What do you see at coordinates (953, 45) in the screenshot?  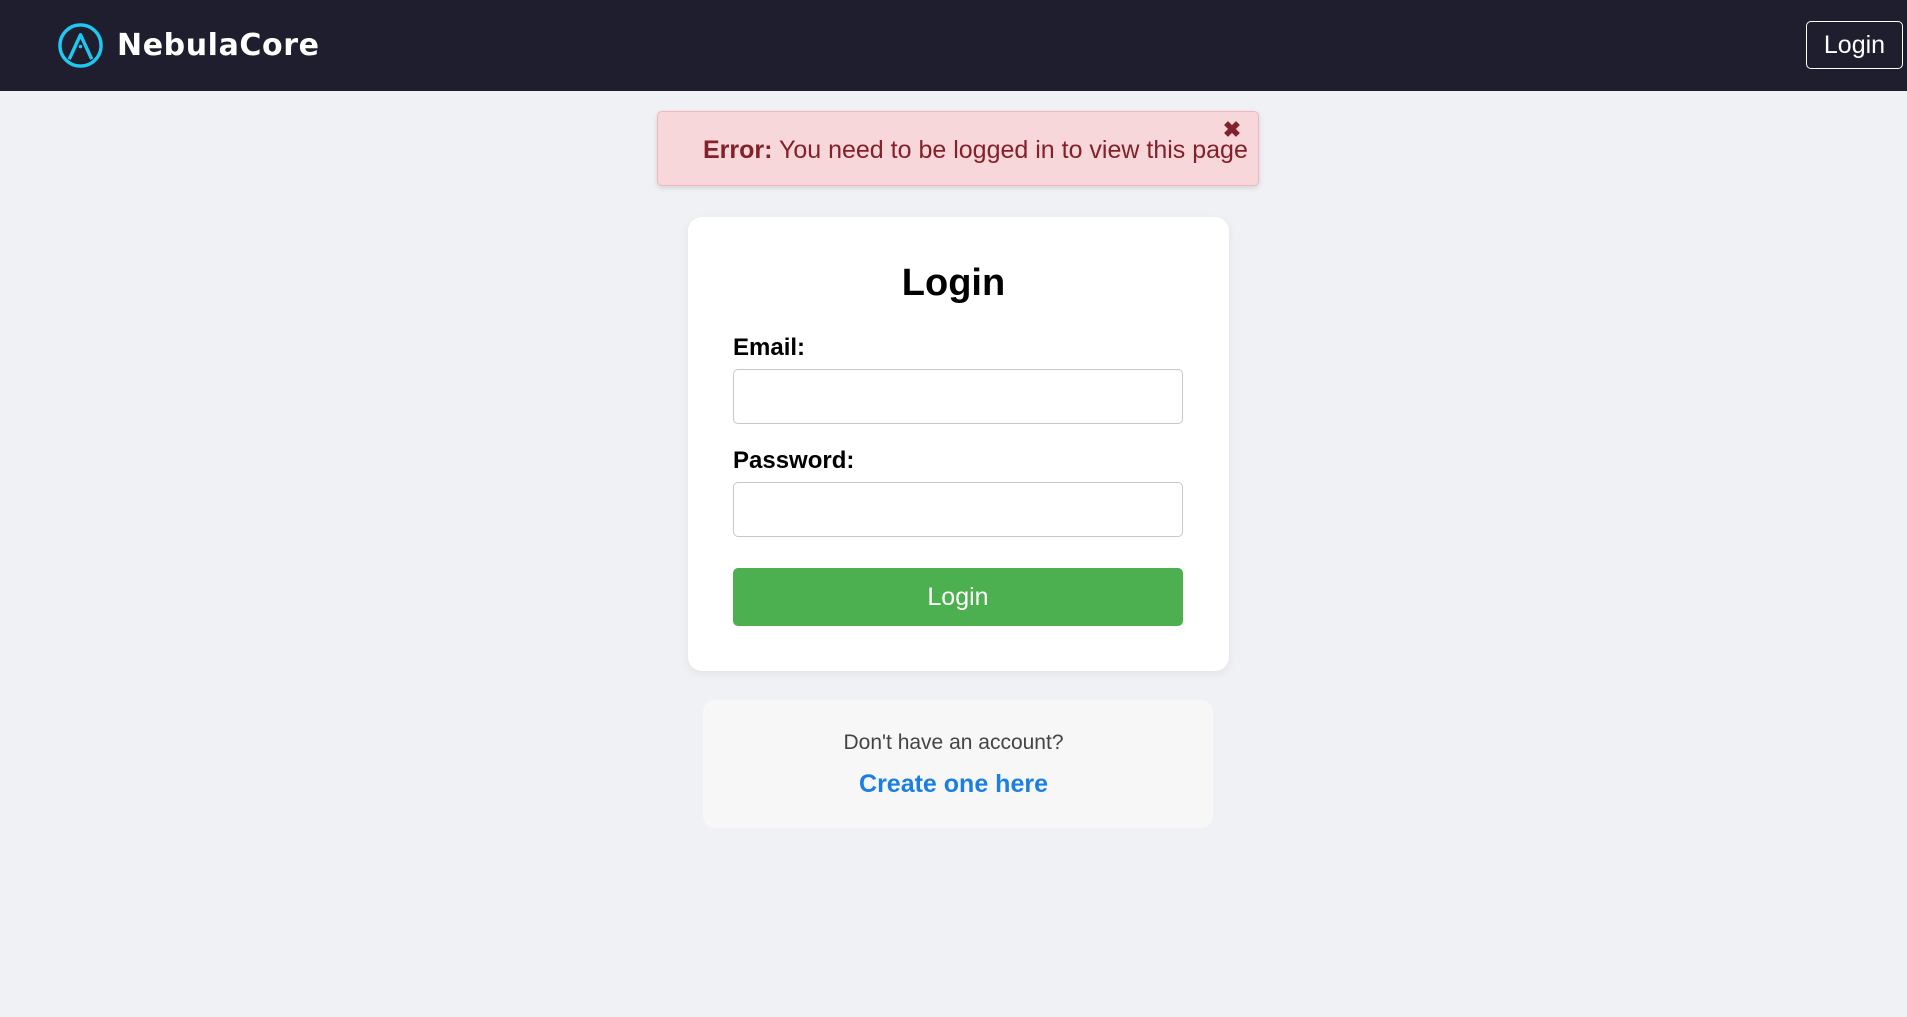 I see `top-navbar: NebulaCore Login` at bounding box center [953, 45].